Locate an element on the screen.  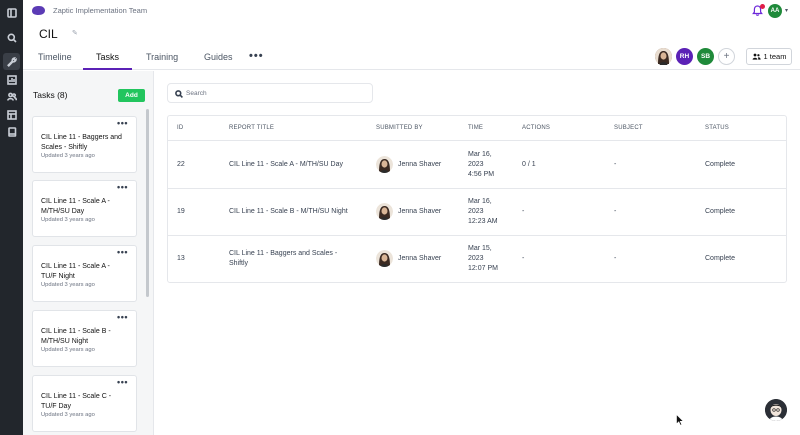
column-header: ID is located at coordinates (180, 128).